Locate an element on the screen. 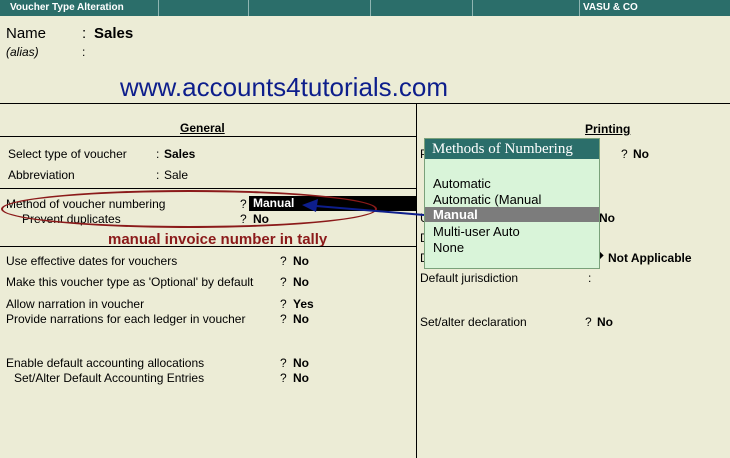 This screenshot has width=730, height=458. arrow-head is located at coordinates (310, 205).